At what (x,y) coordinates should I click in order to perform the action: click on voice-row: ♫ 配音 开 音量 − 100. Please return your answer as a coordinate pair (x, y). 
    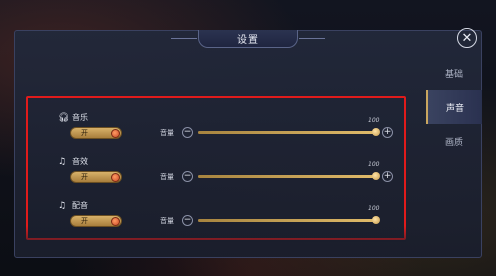
    Looking at the image, I should click on (217, 218).